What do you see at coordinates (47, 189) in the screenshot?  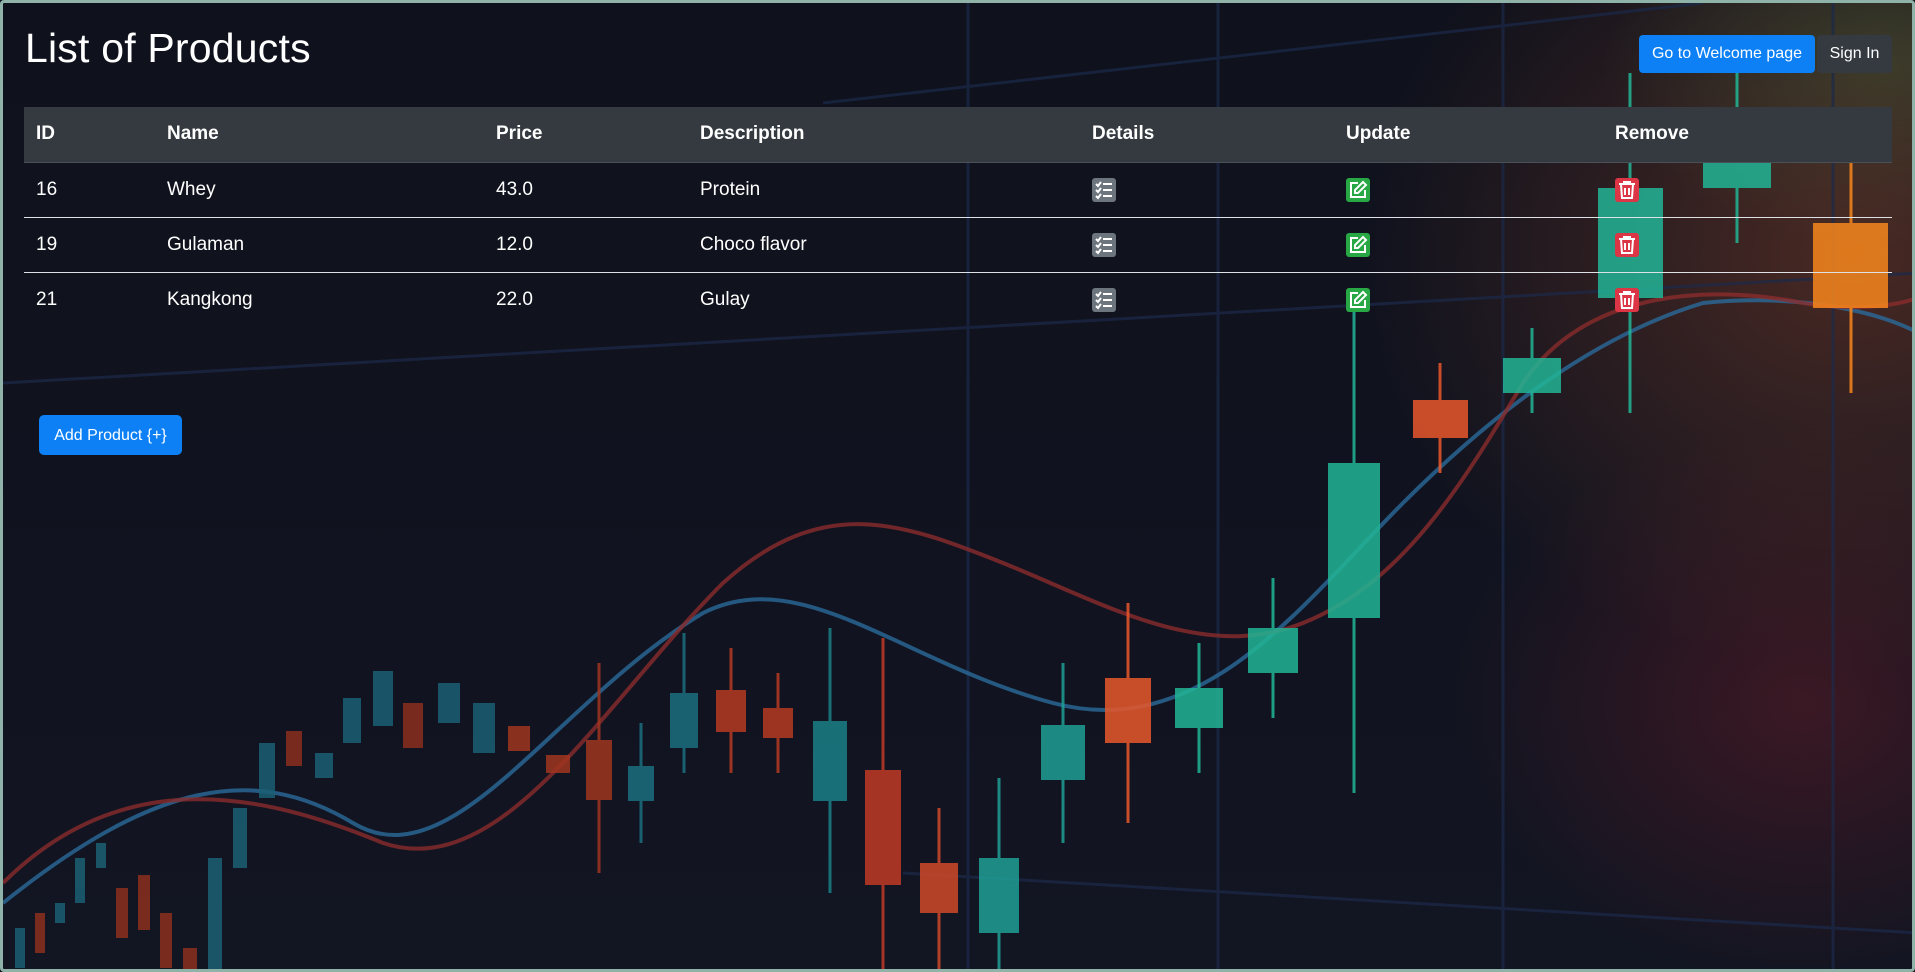 I see `cell-id: 16` at bounding box center [47, 189].